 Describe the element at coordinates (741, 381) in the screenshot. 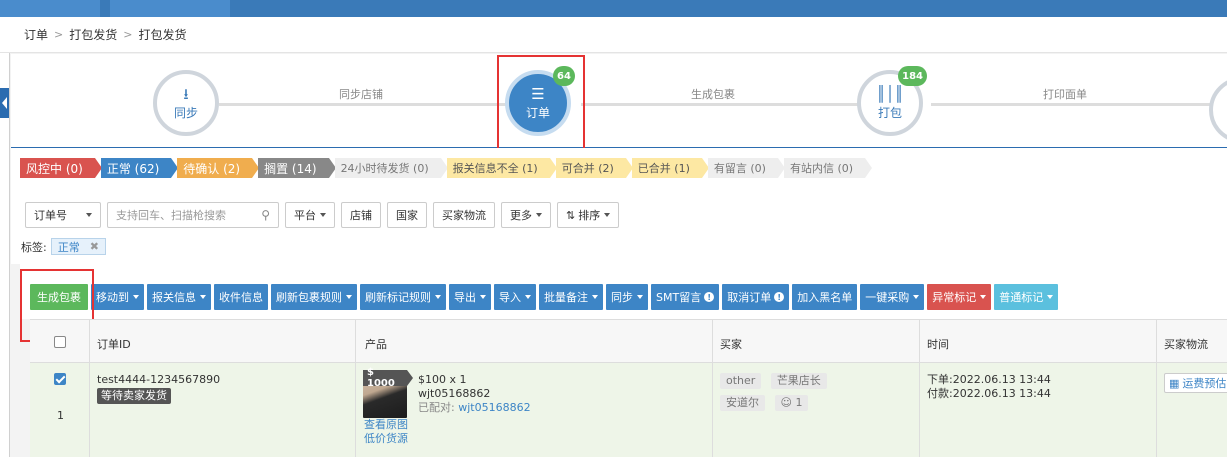

I see `buyer-tag: other` at that location.